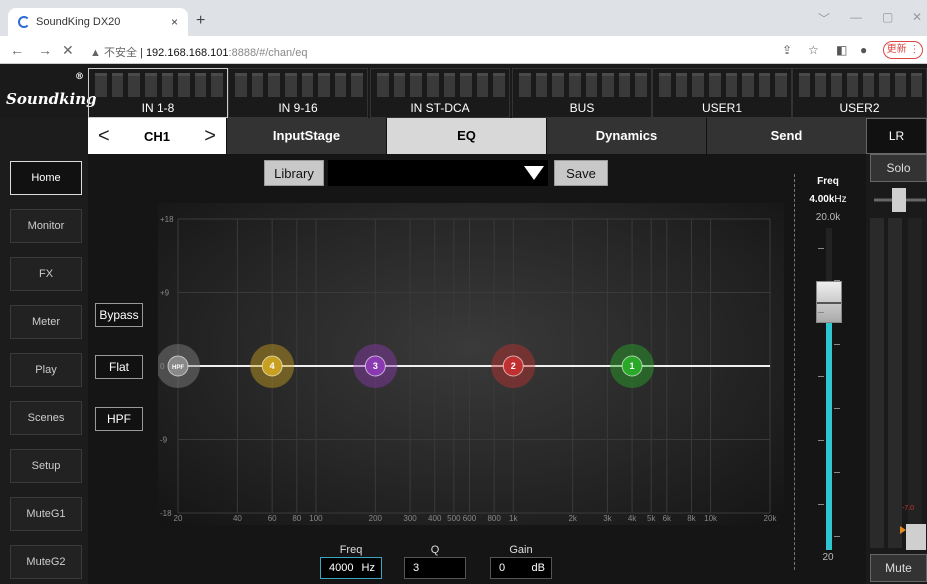 The width and height of the screenshot is (927, 584). What do you see at coordinates (351, 568) in the screenshot?
I see `freq-input: 4000 Hz` at bounding box center [351, 568].